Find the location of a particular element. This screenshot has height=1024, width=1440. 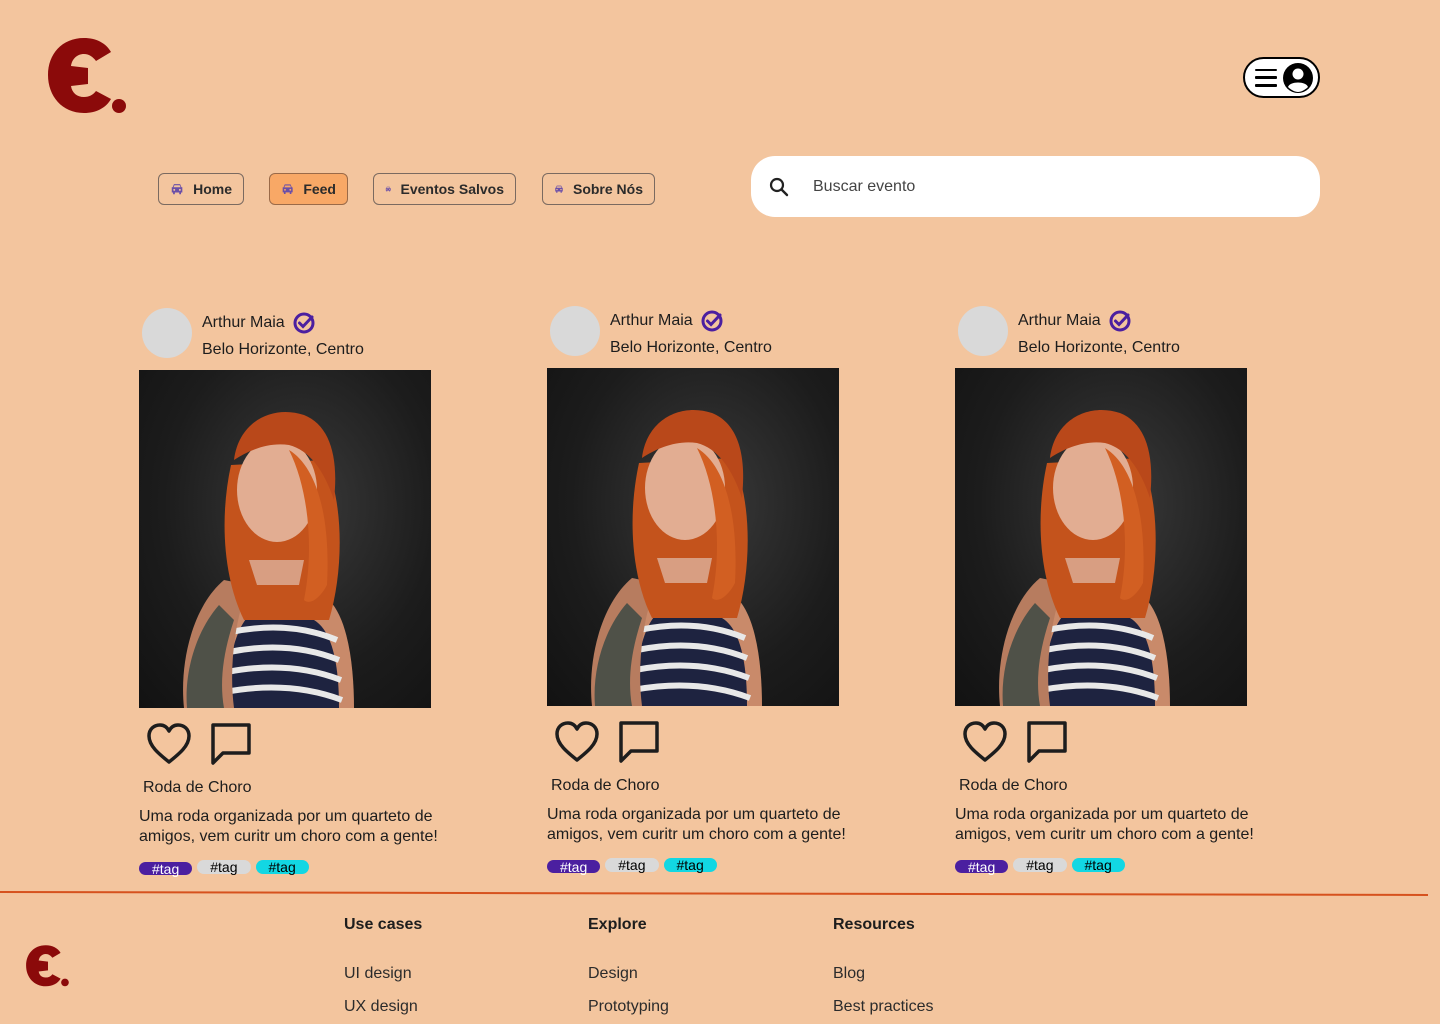

nav-home-label: Home is located at coordinates (212, 189).